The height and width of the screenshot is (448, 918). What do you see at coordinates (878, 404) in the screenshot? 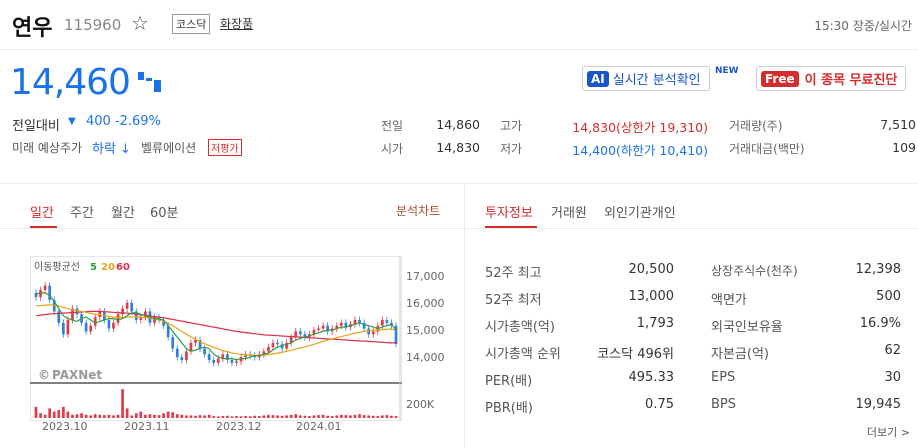
I see `invest-value: 19,945` at bounding box center [878, 404].